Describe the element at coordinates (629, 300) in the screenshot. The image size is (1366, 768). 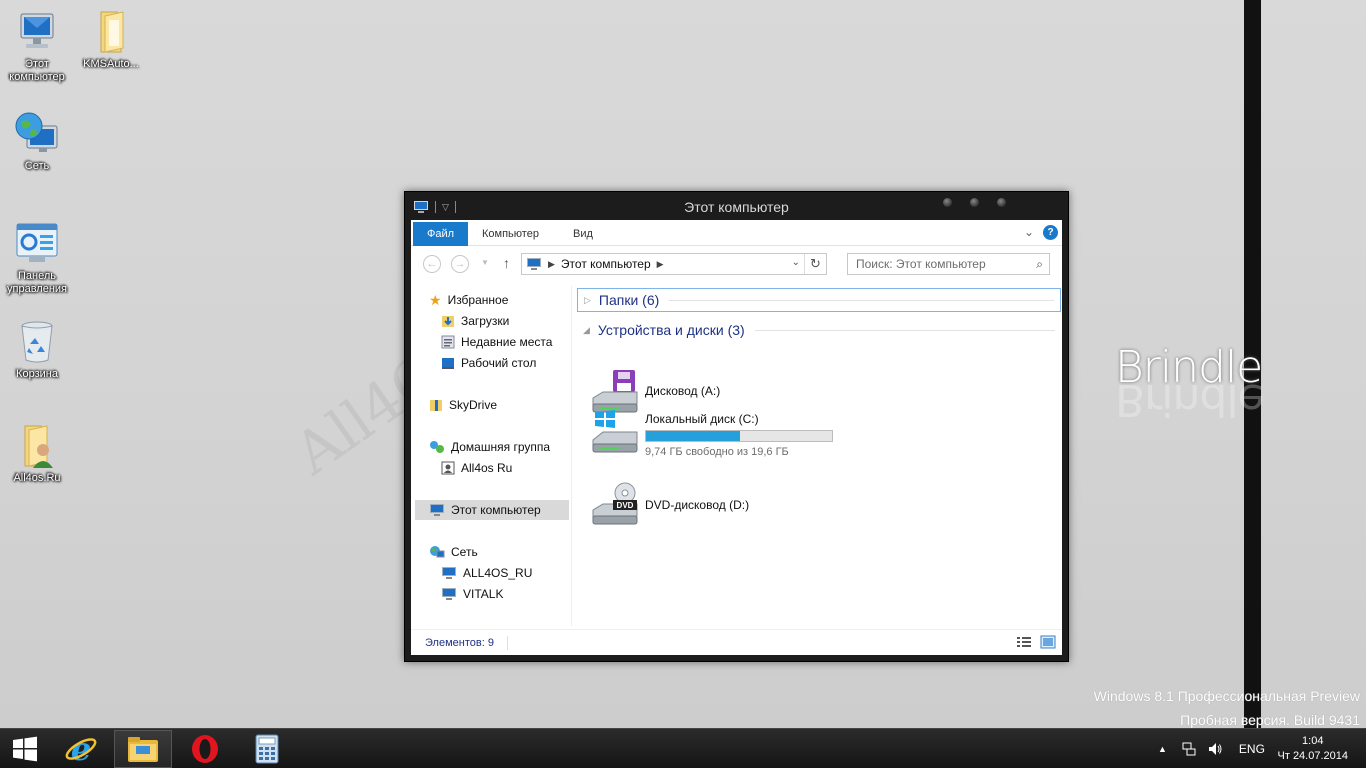
I see `group-title: Папки (6)` at that location.